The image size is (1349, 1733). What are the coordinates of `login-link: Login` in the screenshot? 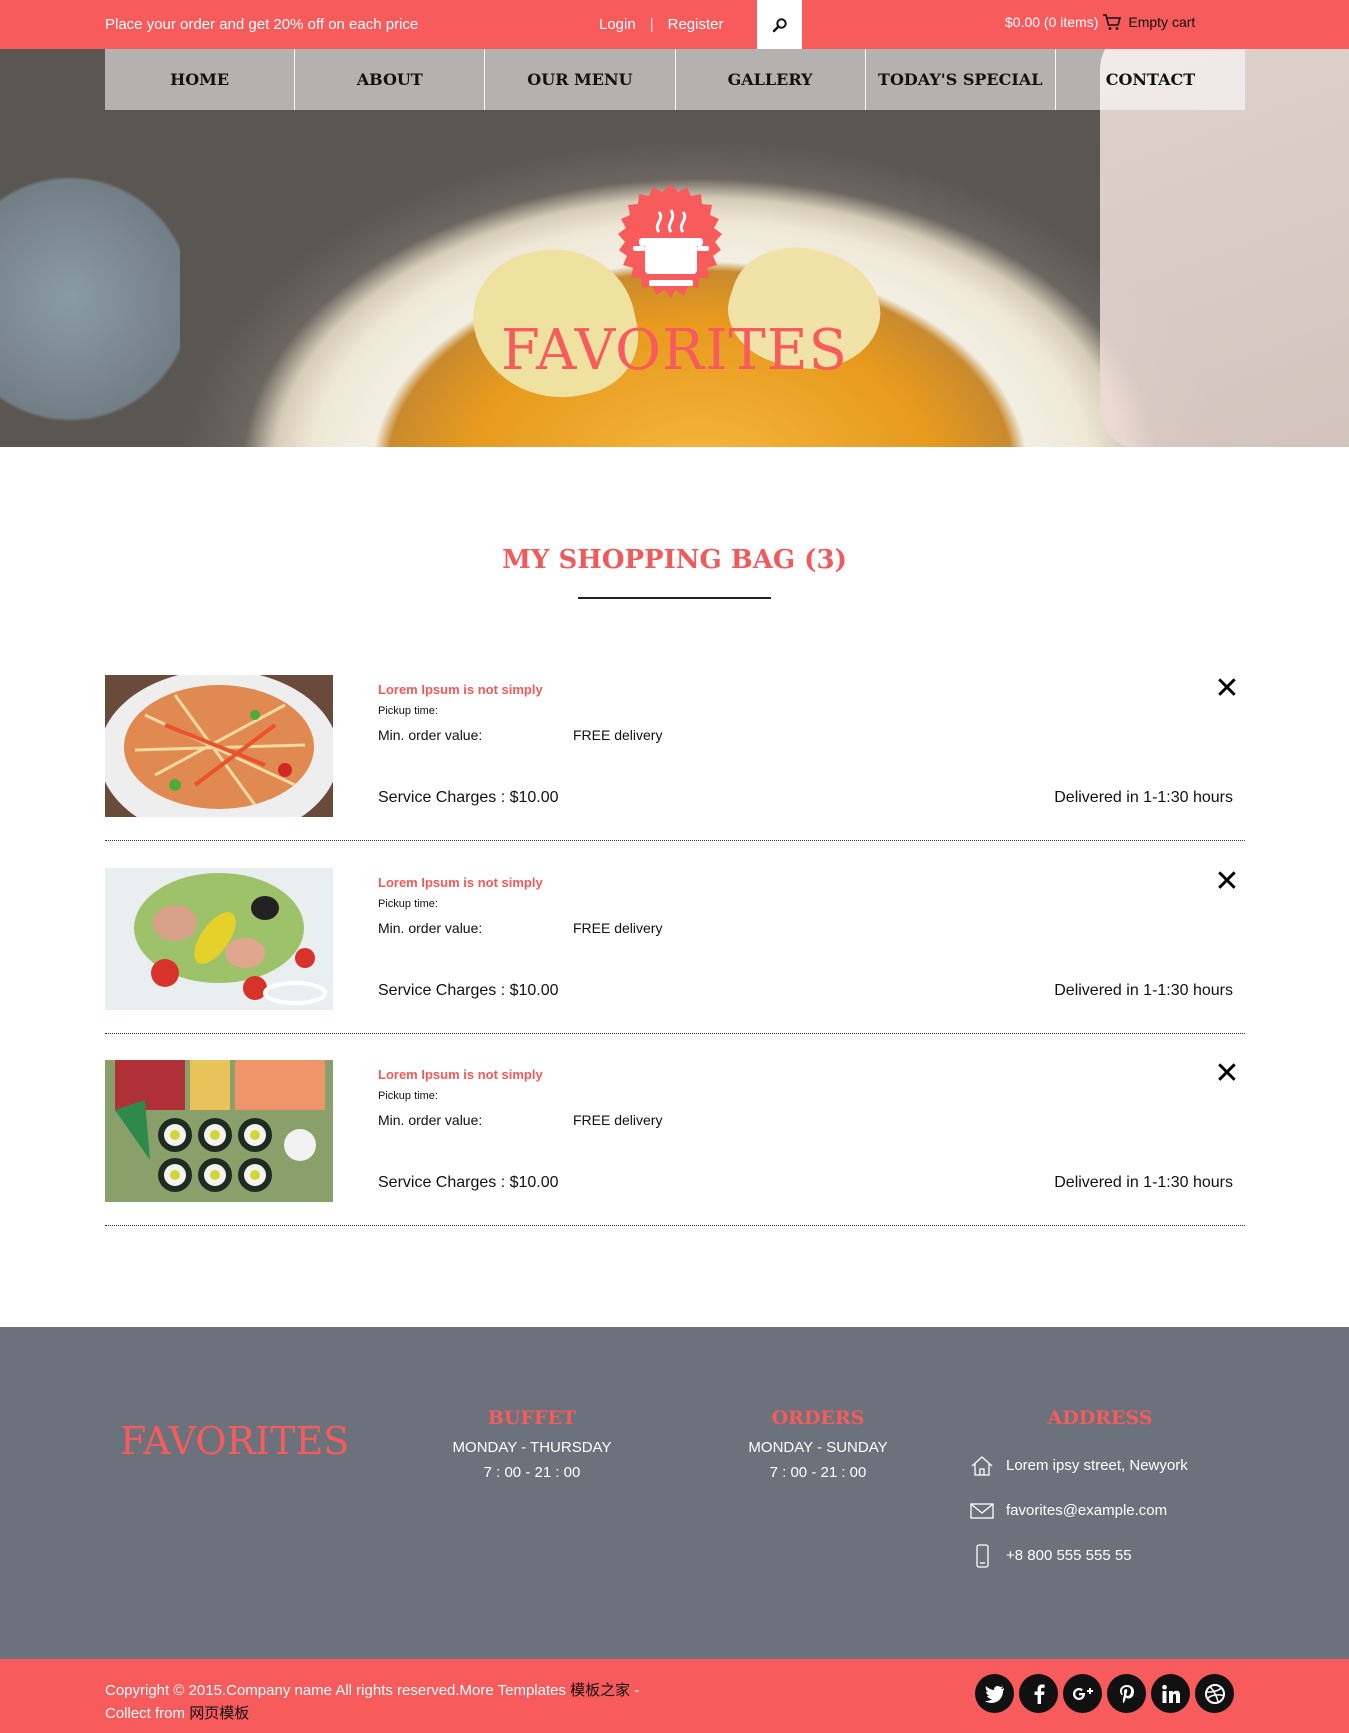 It's located at (617, 24).